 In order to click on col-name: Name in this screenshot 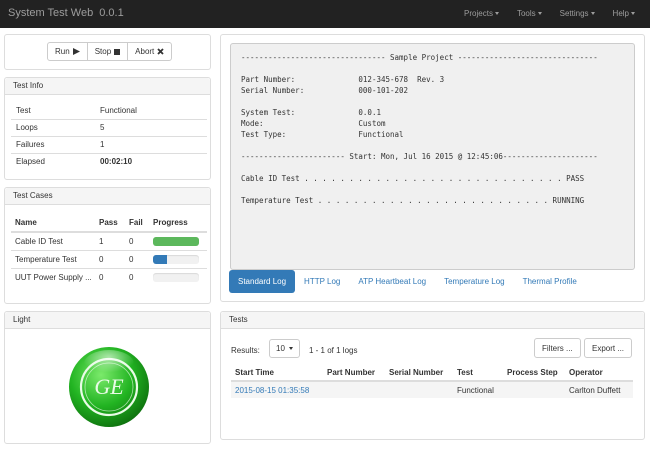, I will do `click(53, 223)`.